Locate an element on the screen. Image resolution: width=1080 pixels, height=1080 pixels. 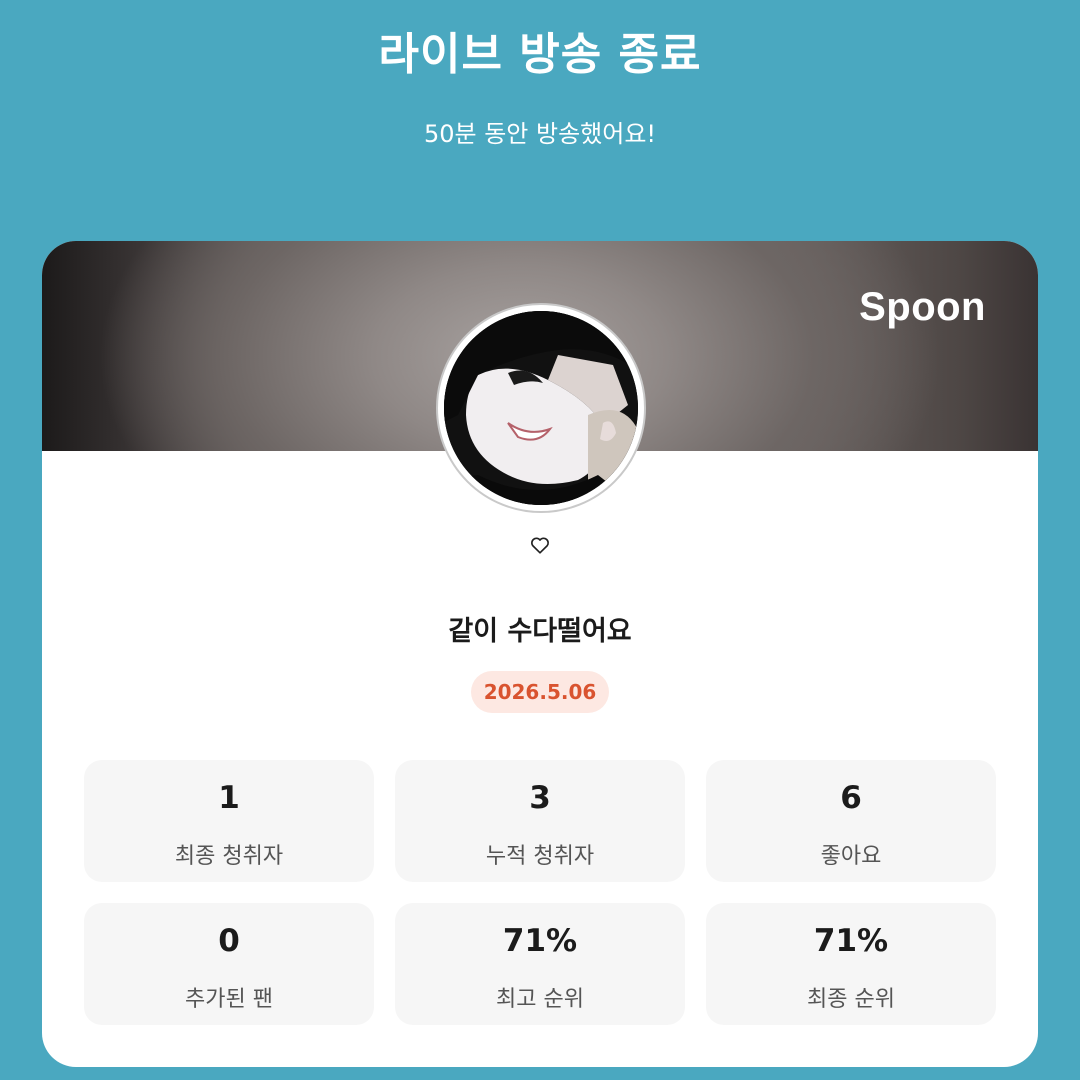
stat-label: 최고 순위 is located at coordinates (540, 999).